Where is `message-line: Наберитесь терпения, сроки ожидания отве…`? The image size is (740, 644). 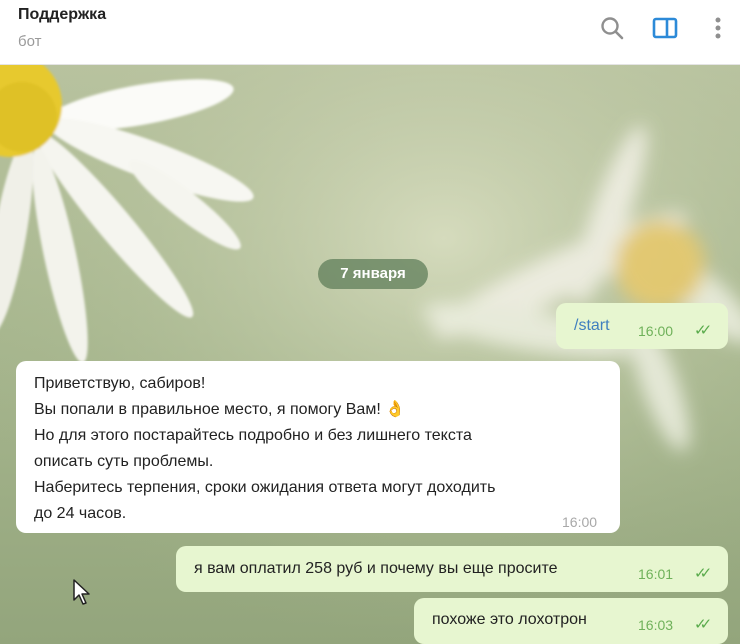
message-line: Наберитесь терпения, сроки ожидания отве… is located at coordinates (265, 487).